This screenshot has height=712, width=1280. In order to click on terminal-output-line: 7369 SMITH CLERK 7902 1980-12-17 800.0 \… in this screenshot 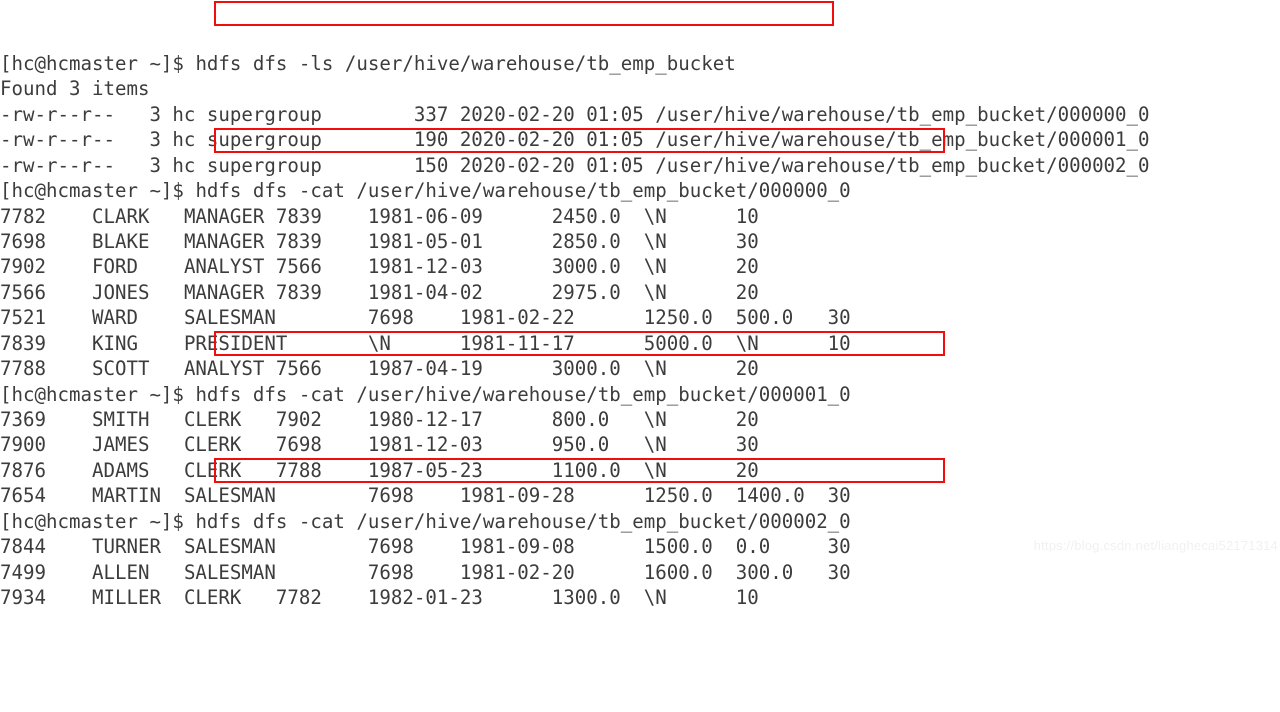, I will do `click(640, 419)`.